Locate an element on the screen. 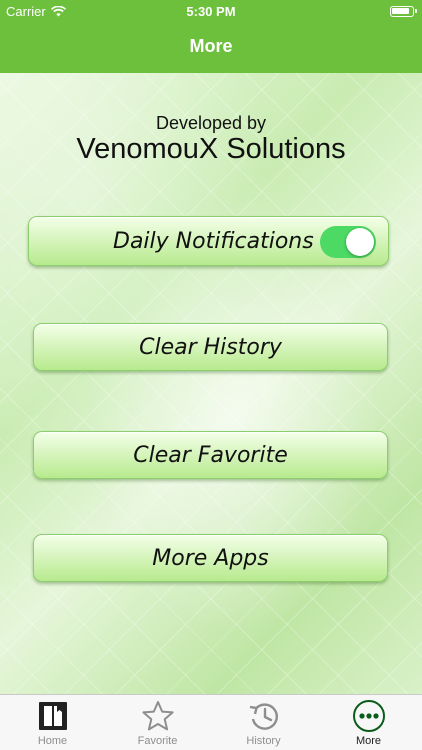  more-icon is located at coordinates (368, 716).